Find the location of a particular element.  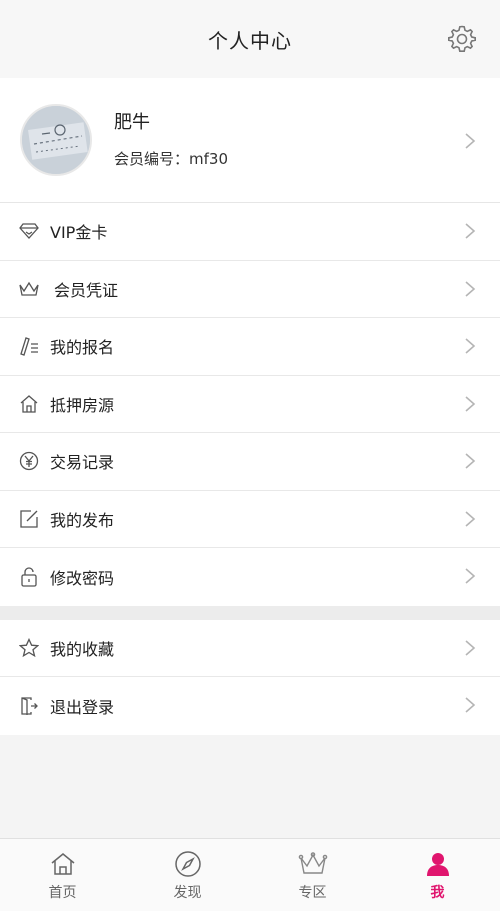

menu-item-label: VIP金卡 is located at coordinates (79, 233).